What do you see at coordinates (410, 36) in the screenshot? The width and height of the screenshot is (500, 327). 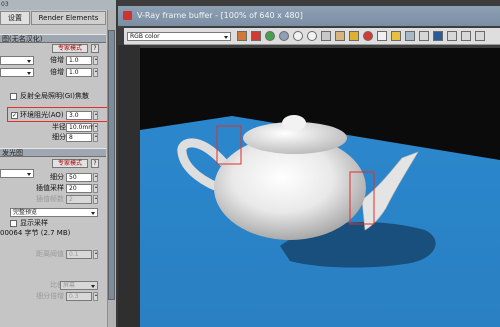 I see `lens-icon` at bounding box center [410, 36].